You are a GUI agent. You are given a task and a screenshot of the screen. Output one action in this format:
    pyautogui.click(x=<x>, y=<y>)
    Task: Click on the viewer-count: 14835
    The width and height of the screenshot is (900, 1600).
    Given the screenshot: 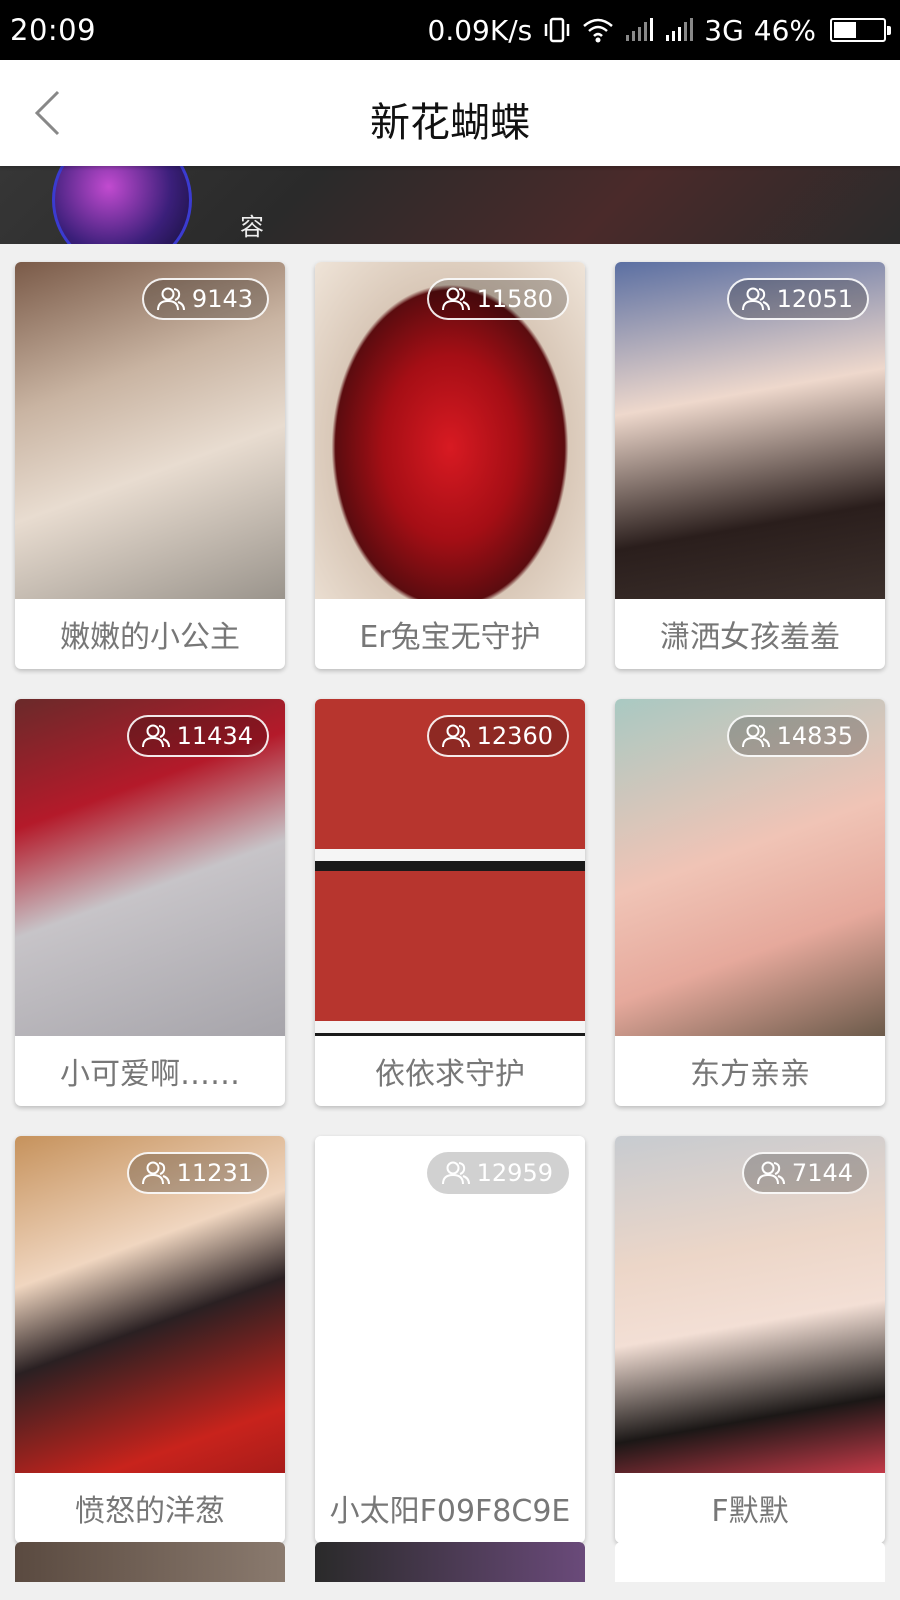 What is the action you would take?
    pyautogui.click(x=814, y=736)
    